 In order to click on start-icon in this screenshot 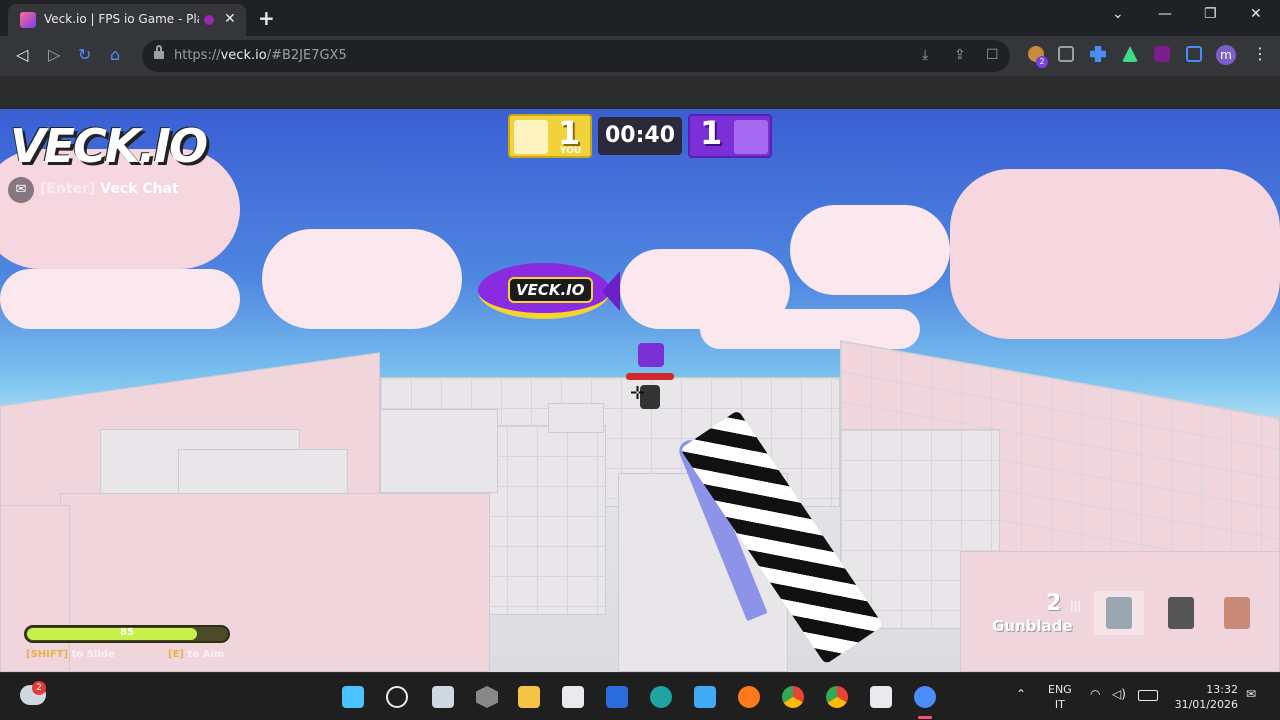, I will do `click(353, 697)`.